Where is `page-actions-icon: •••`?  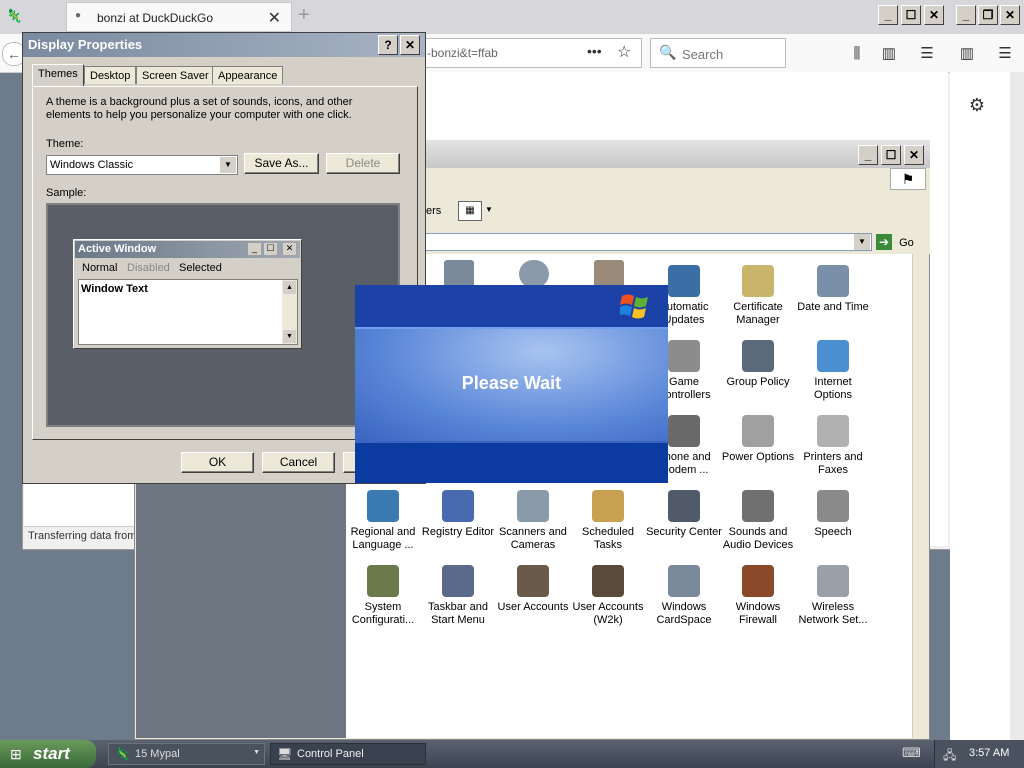 page-actions-icon: ••• is located at coordinates (594, 51).